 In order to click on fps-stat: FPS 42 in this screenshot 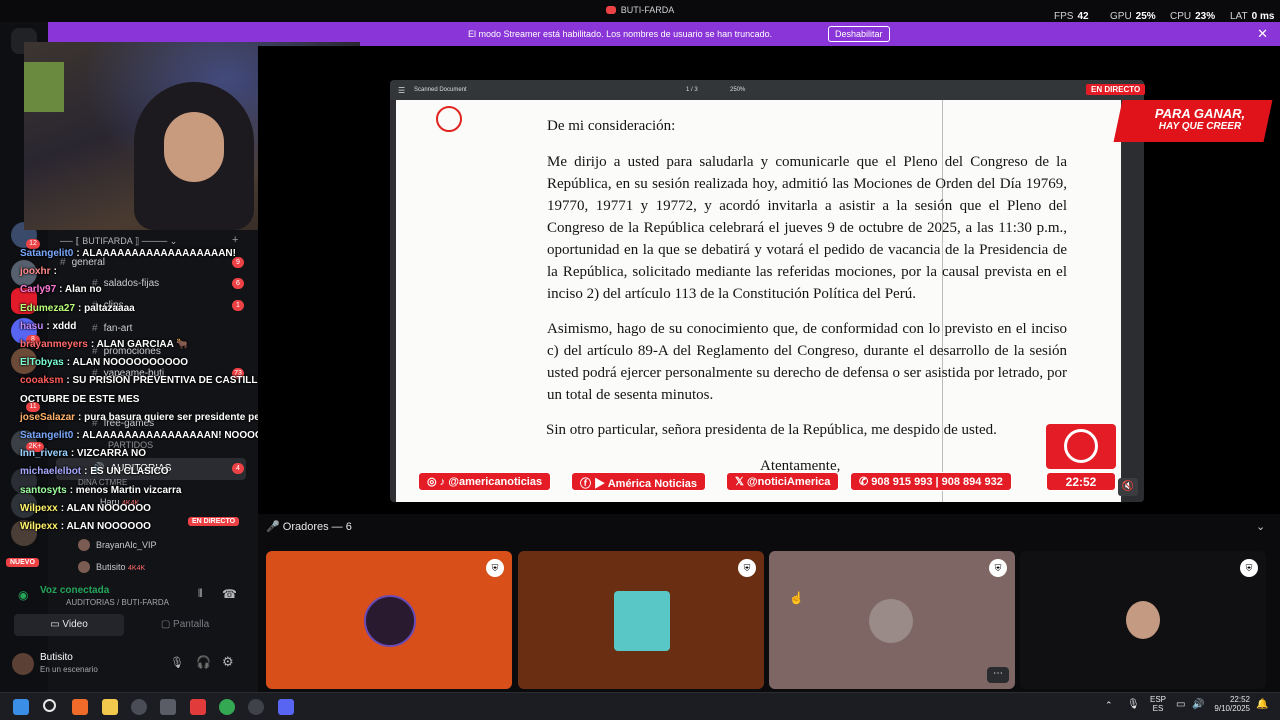, I will do `click(1071, 16)`.